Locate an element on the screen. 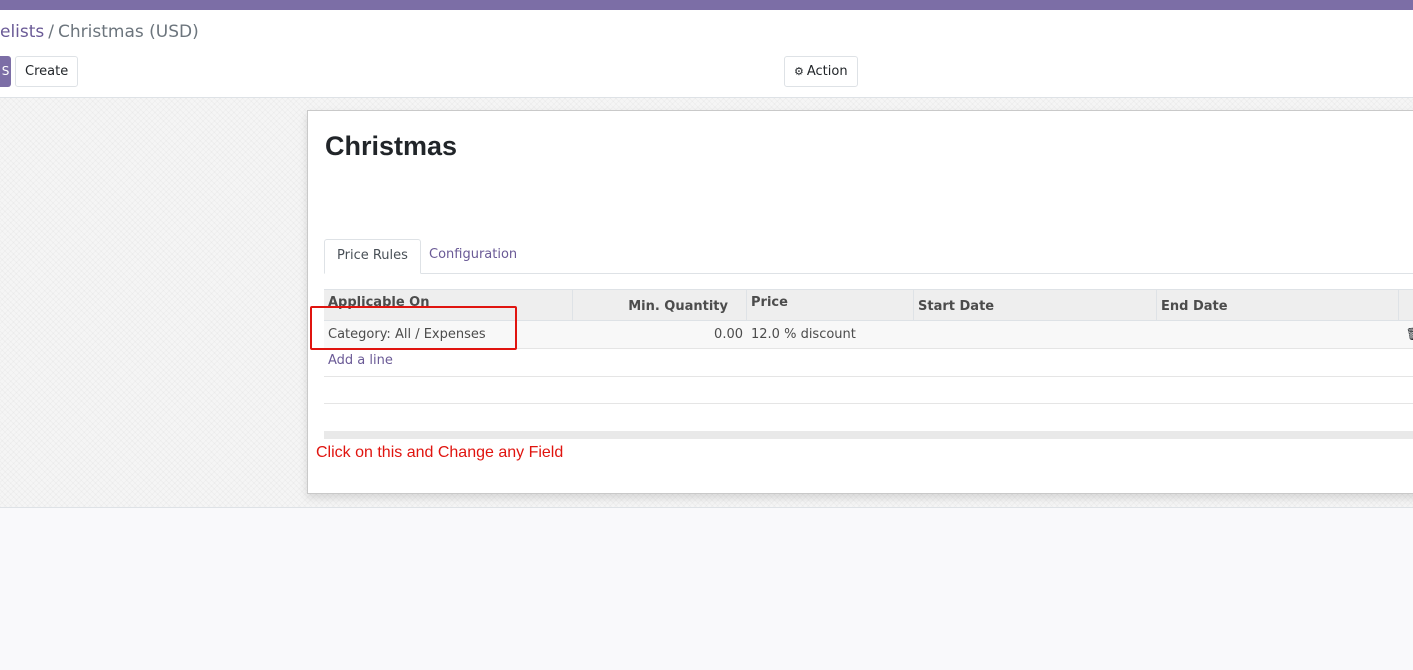  add-a-line-link: Add a line is located at coordinates (360, 361).